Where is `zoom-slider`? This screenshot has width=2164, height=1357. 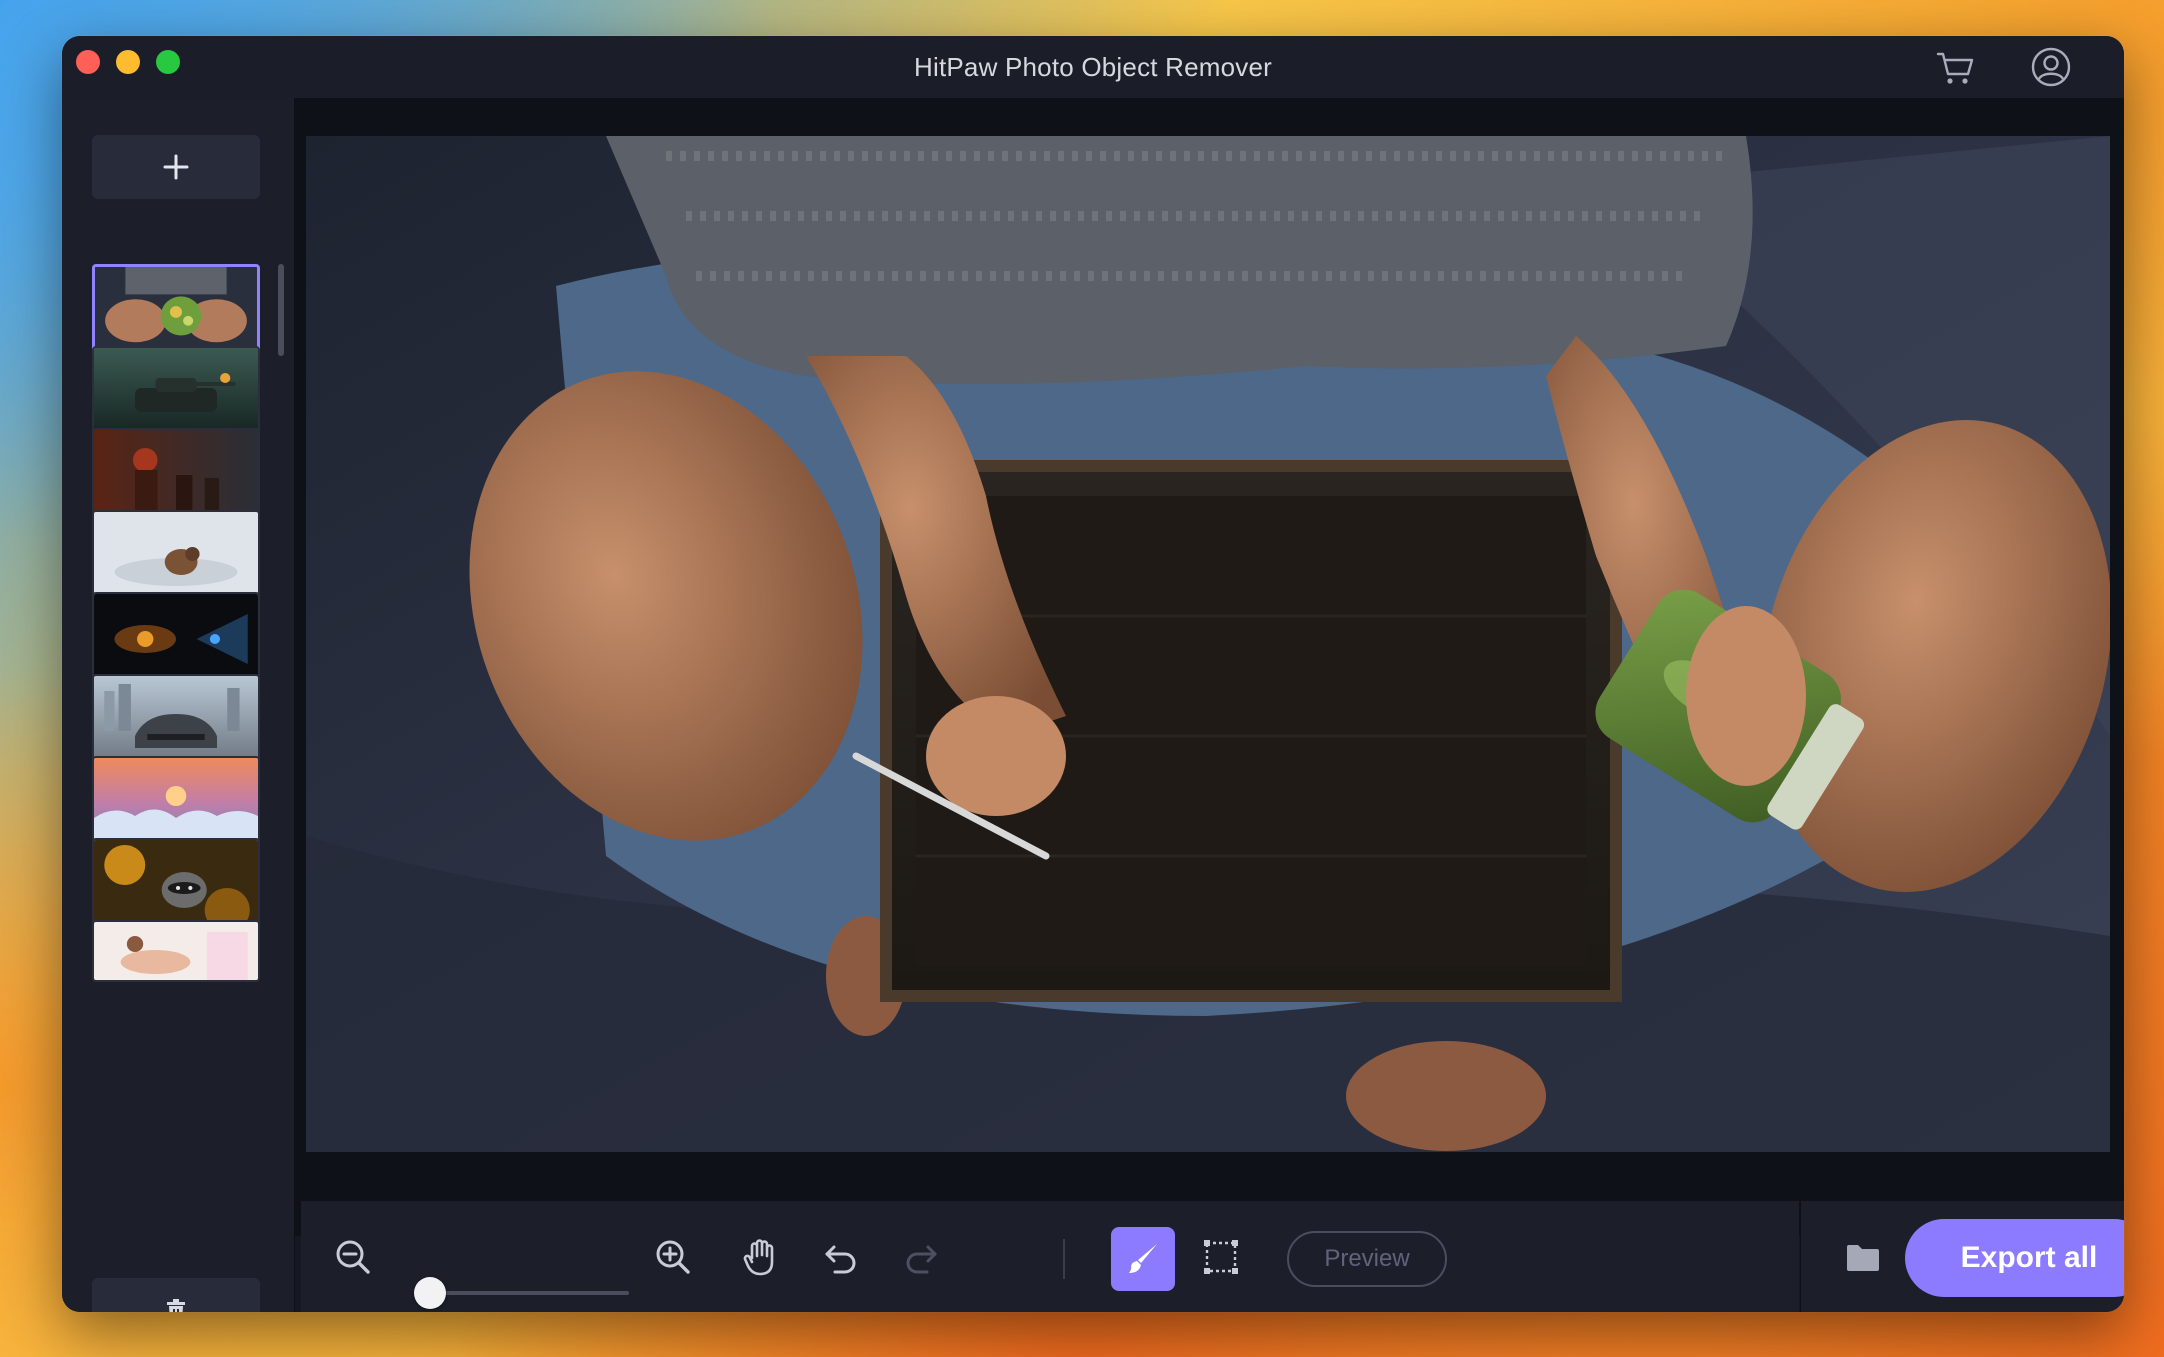 zoom-slider is located at coordinates (521, 1293).